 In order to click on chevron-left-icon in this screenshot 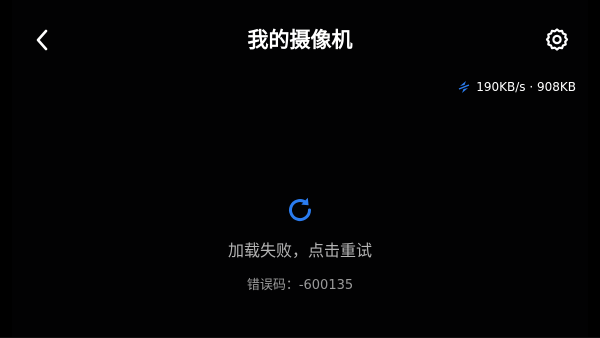, I will do `click(42, 40)`.